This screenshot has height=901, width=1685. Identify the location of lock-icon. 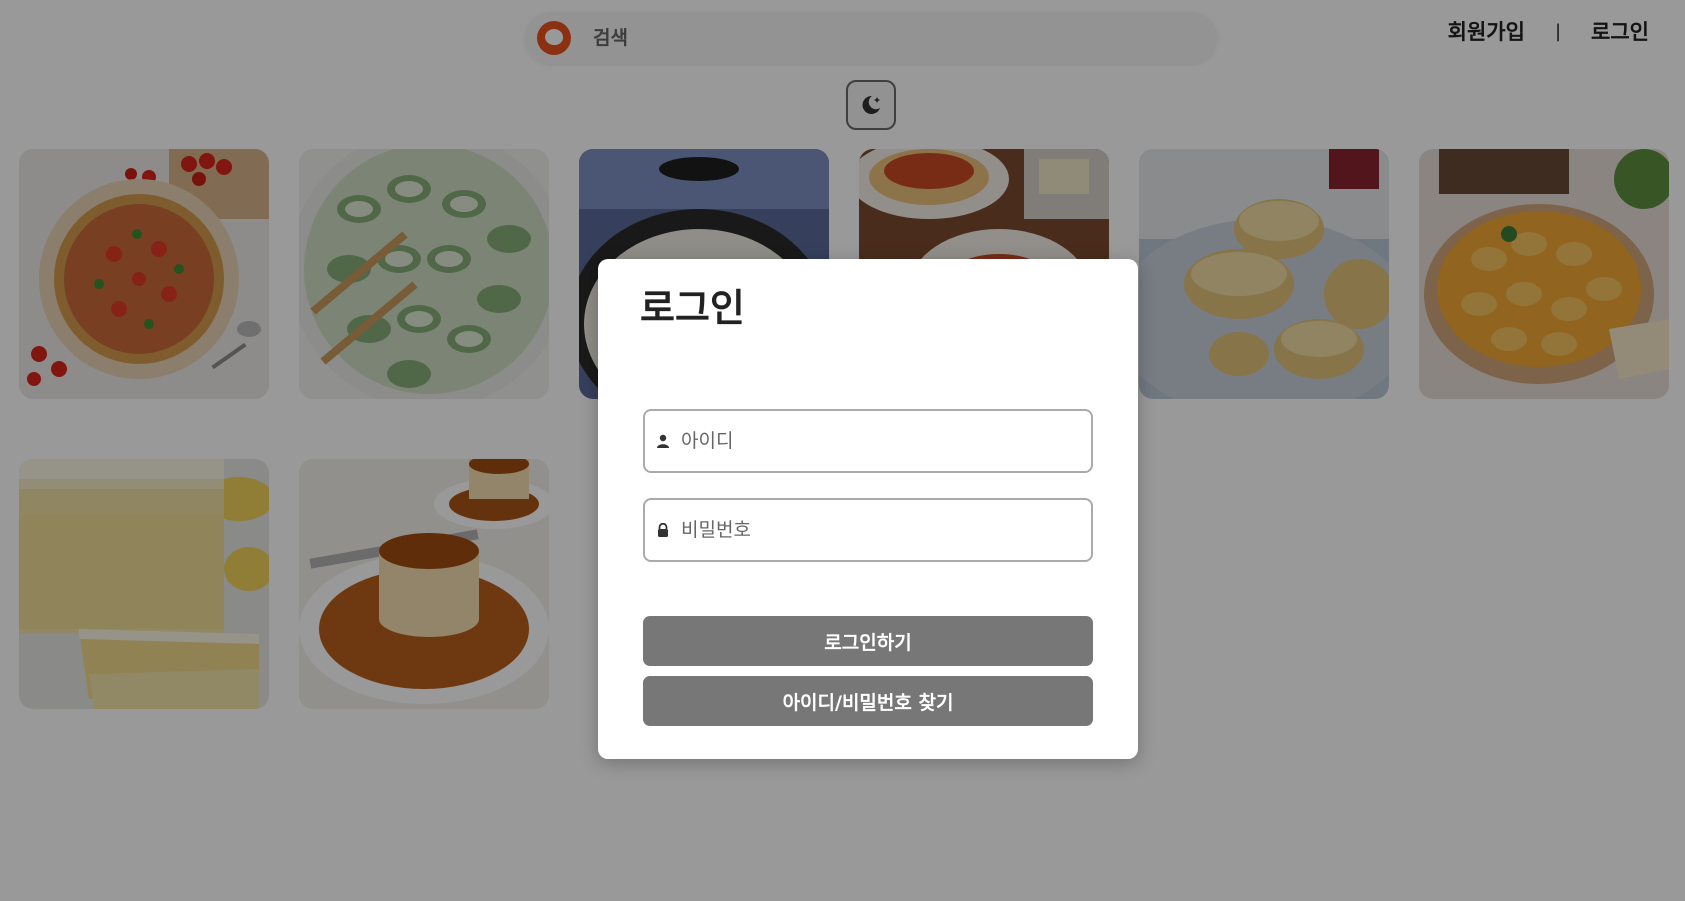
(663, 530).